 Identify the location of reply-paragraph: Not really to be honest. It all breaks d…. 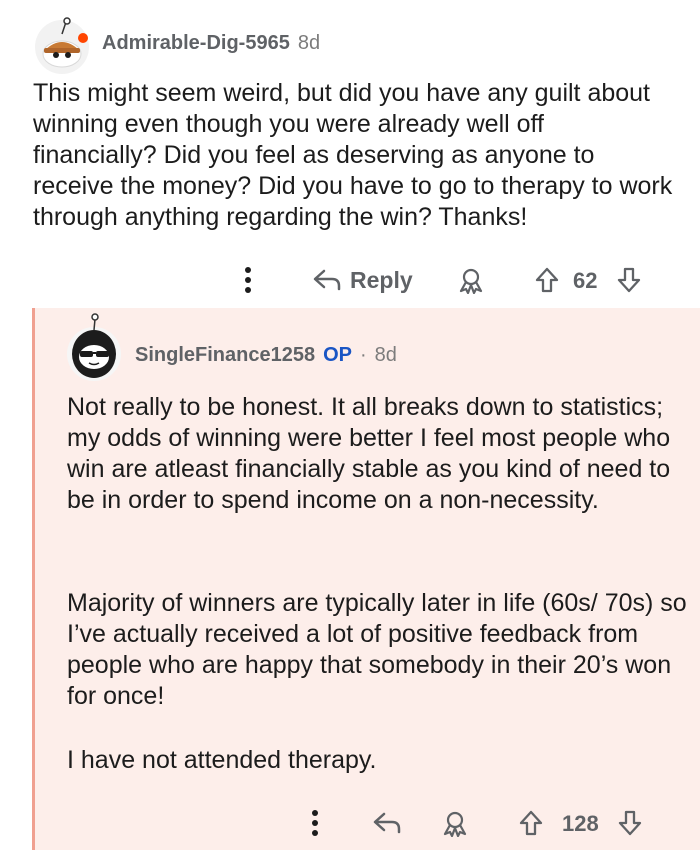
(369, 453).